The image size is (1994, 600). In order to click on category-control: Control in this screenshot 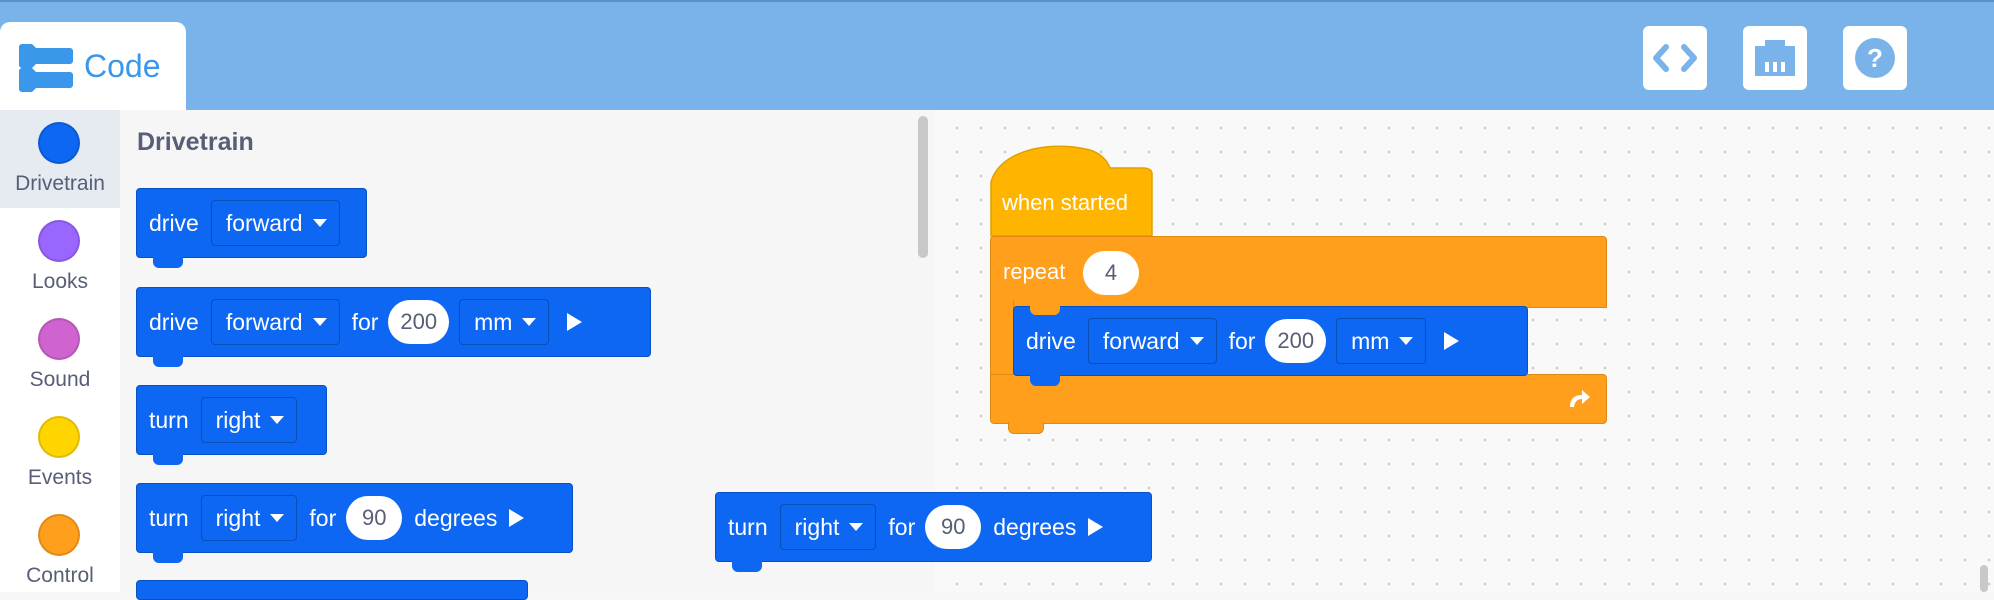, I will do `click(60, 551)`.